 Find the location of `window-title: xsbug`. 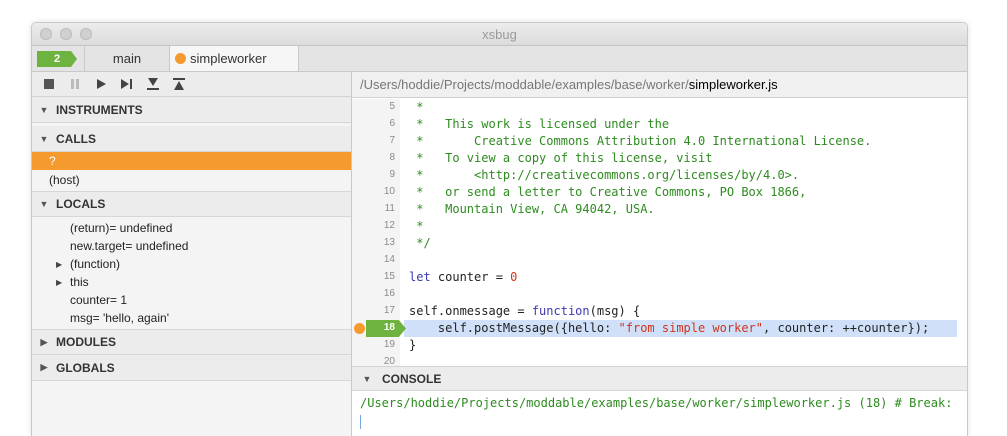

window-title: xsbug is located at coordinates (499, 34).